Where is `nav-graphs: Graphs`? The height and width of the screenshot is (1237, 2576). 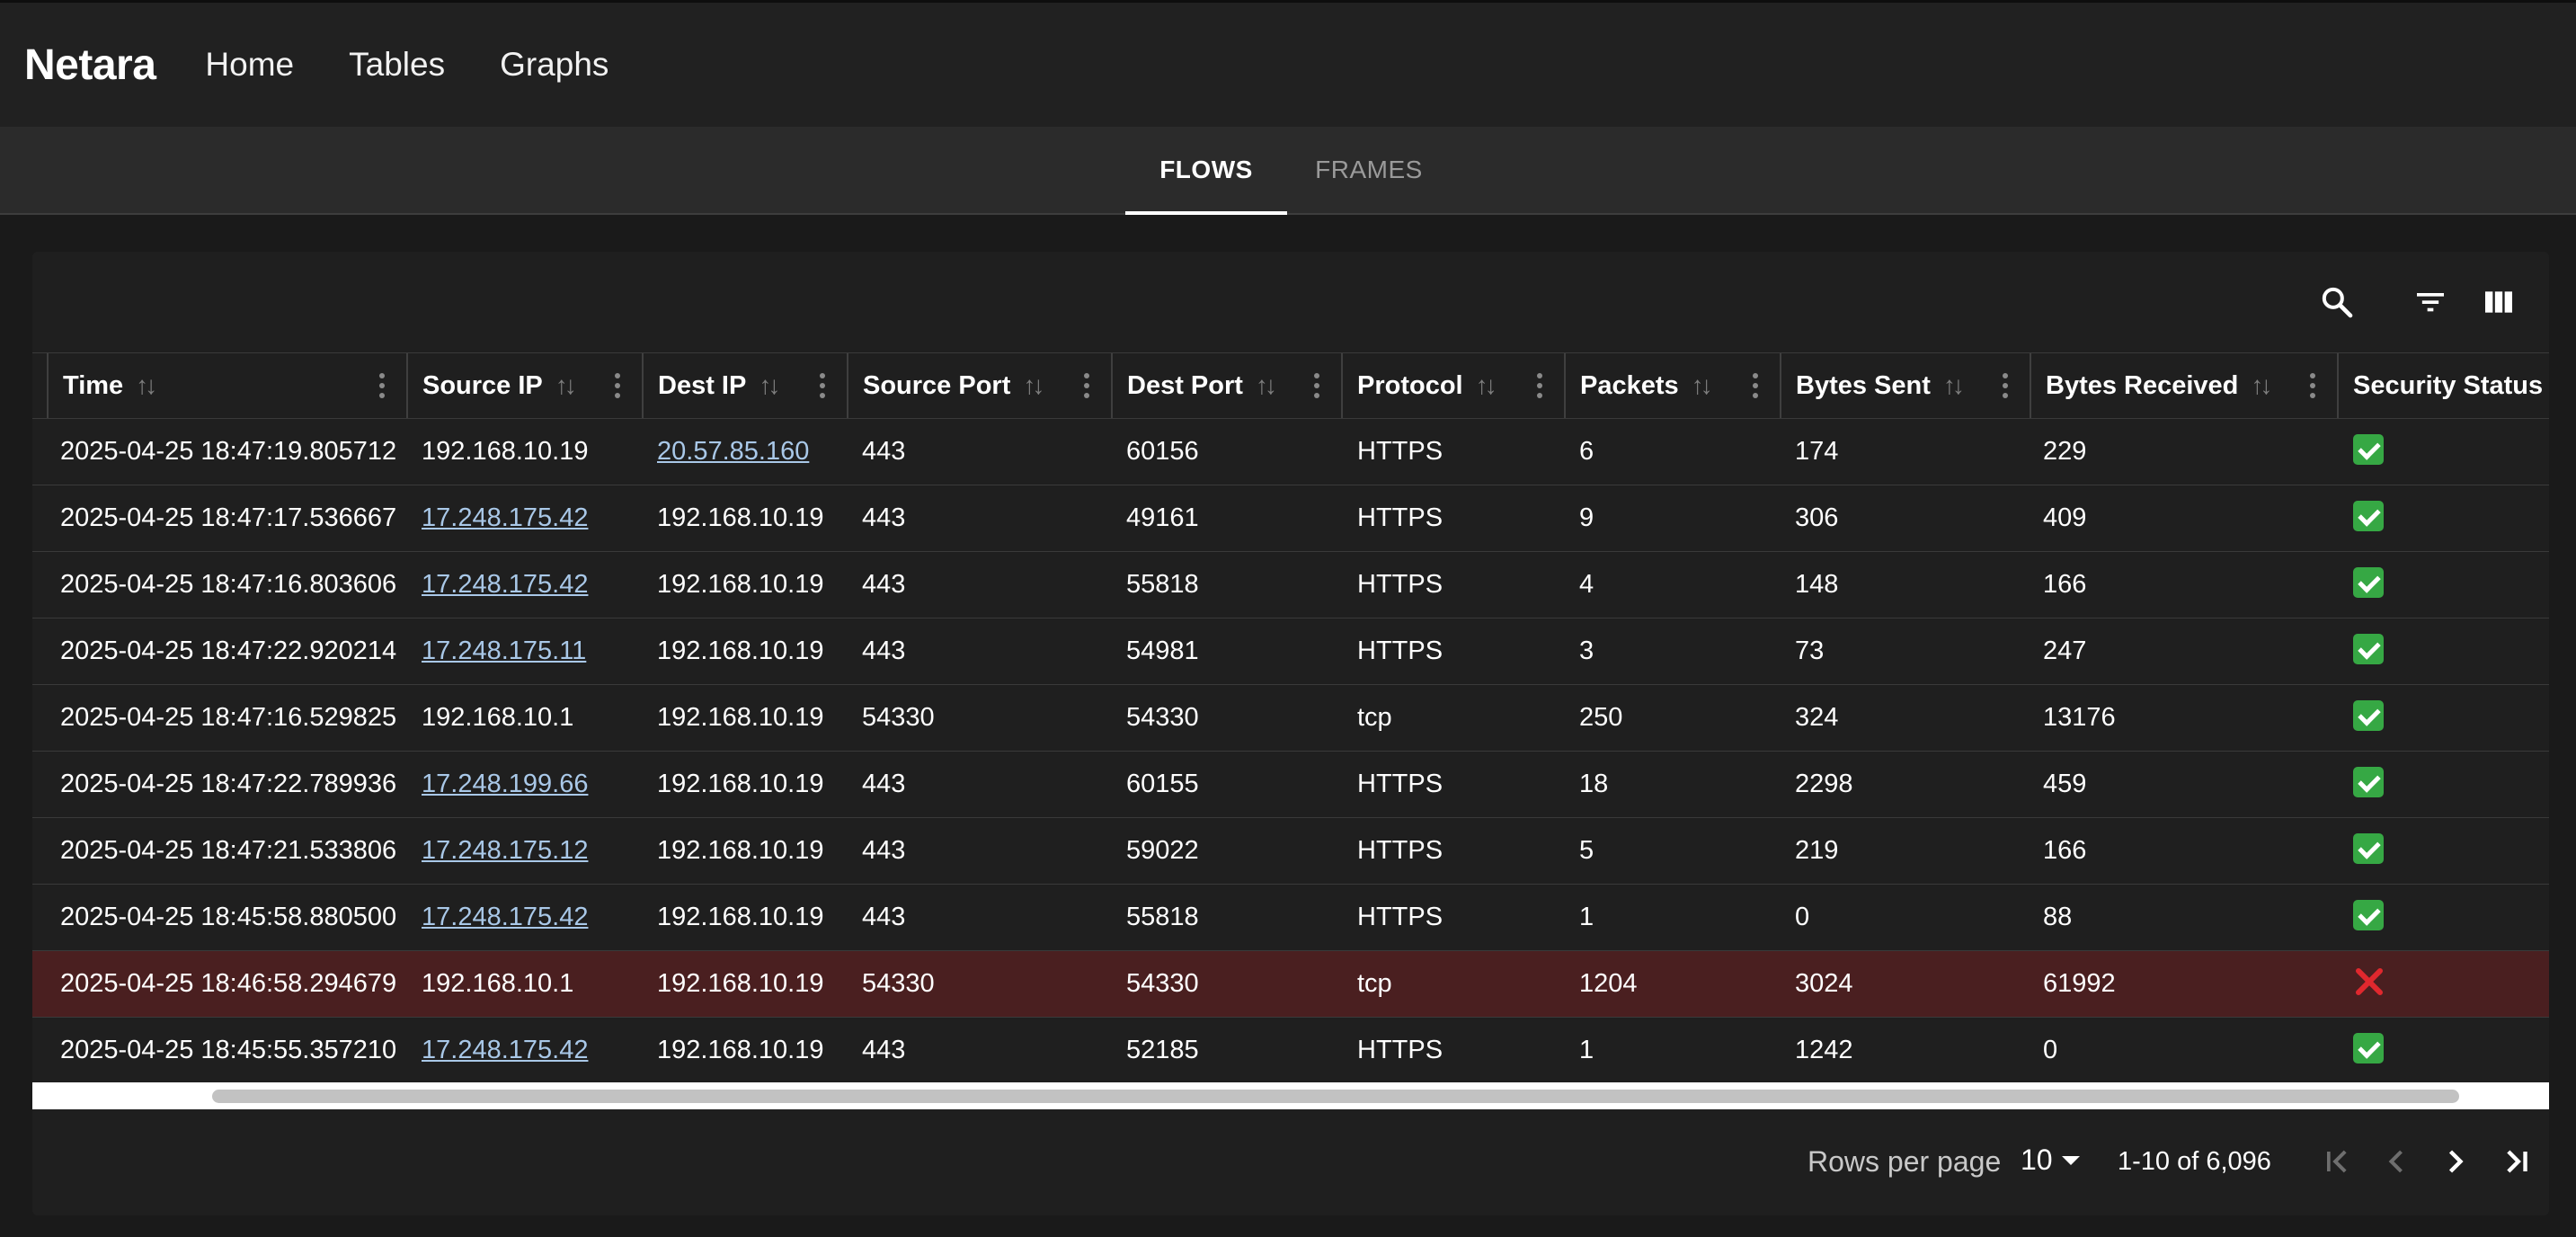 nav-graphs: Graphs is located at coordinates (554, 65).